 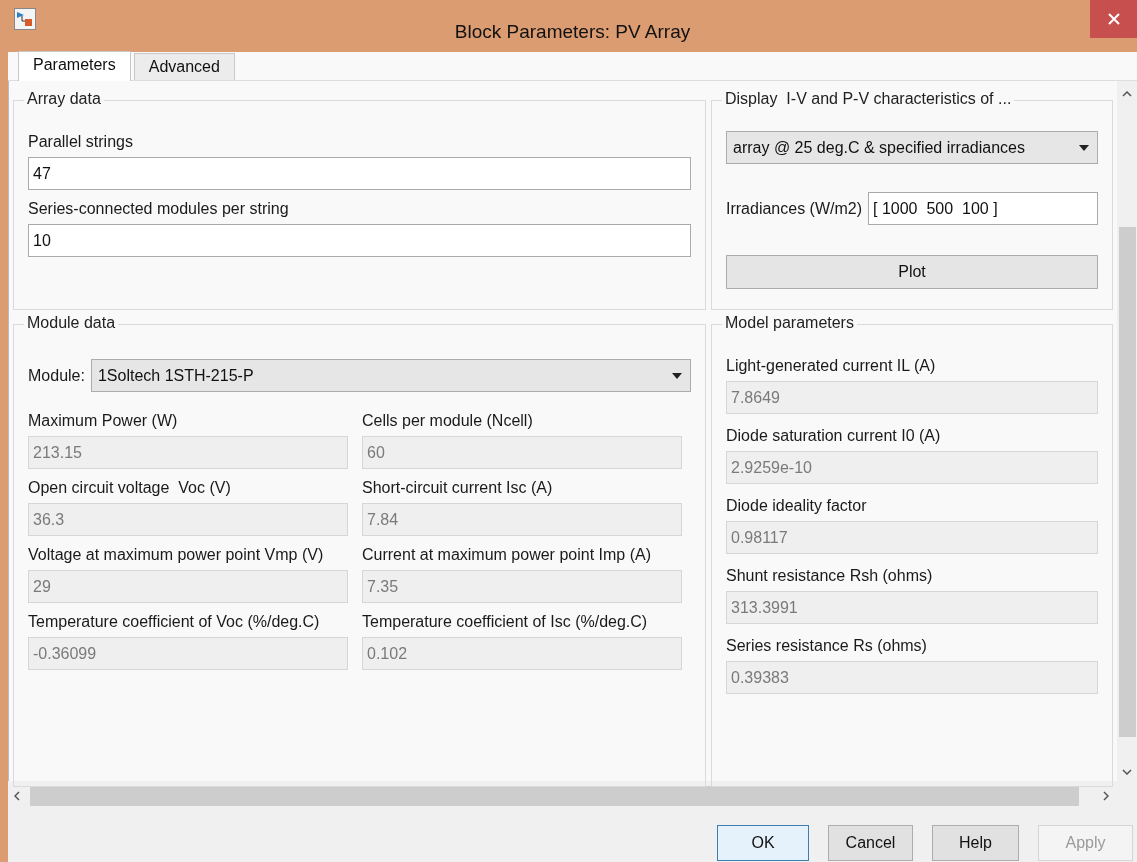 I want to click on dialog-button: Cancel, so click(x=870, y=843).